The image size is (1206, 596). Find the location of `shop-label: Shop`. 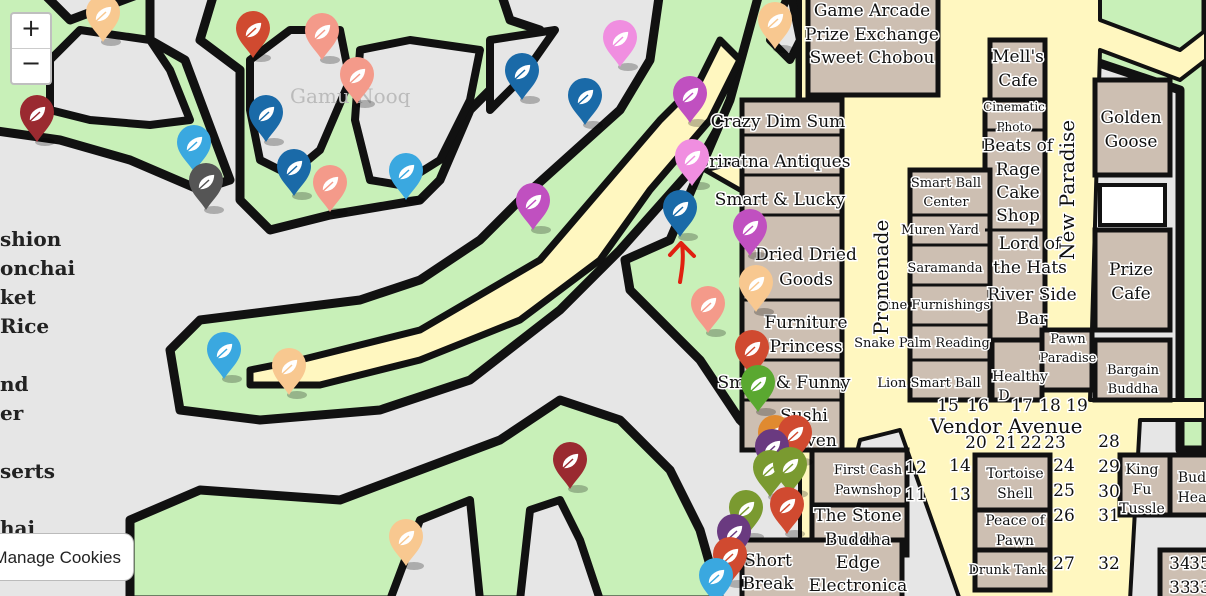

shop-label: Shop is located at coordinates (1018, 216).